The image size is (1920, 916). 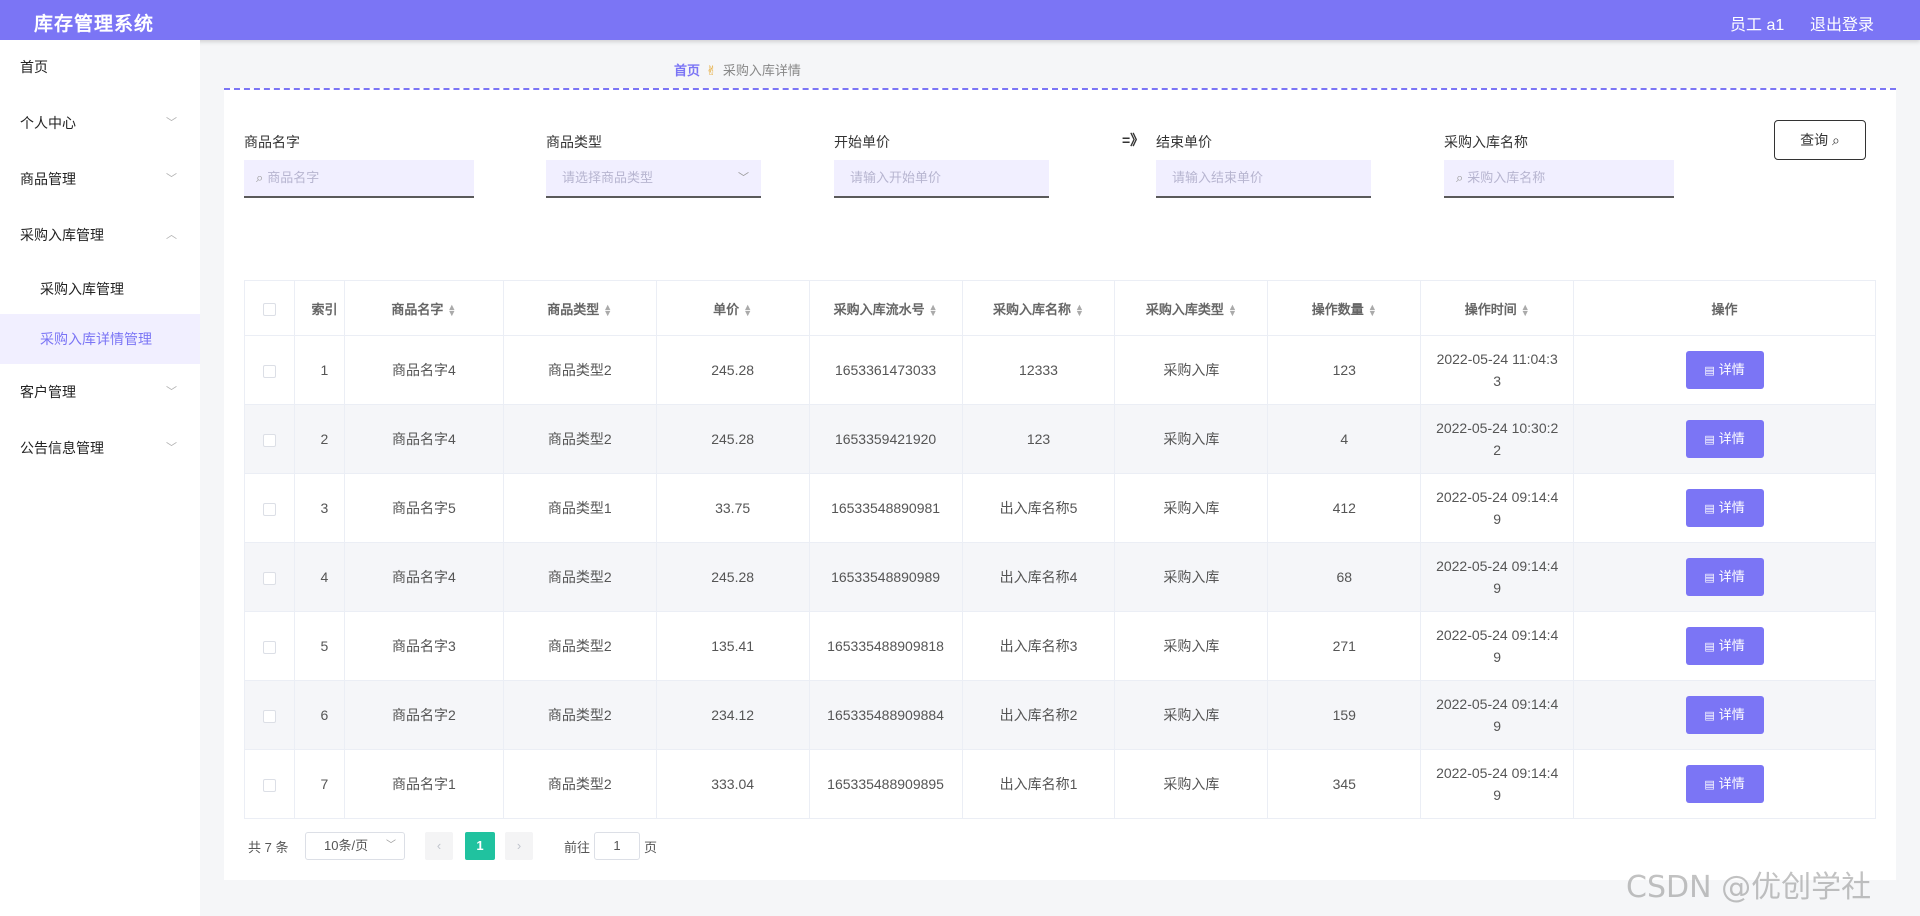 What do you see at coordinates (617, 846) in the screenshot?
I see `goto-page-input: 1` at bounding box center [617, 846].